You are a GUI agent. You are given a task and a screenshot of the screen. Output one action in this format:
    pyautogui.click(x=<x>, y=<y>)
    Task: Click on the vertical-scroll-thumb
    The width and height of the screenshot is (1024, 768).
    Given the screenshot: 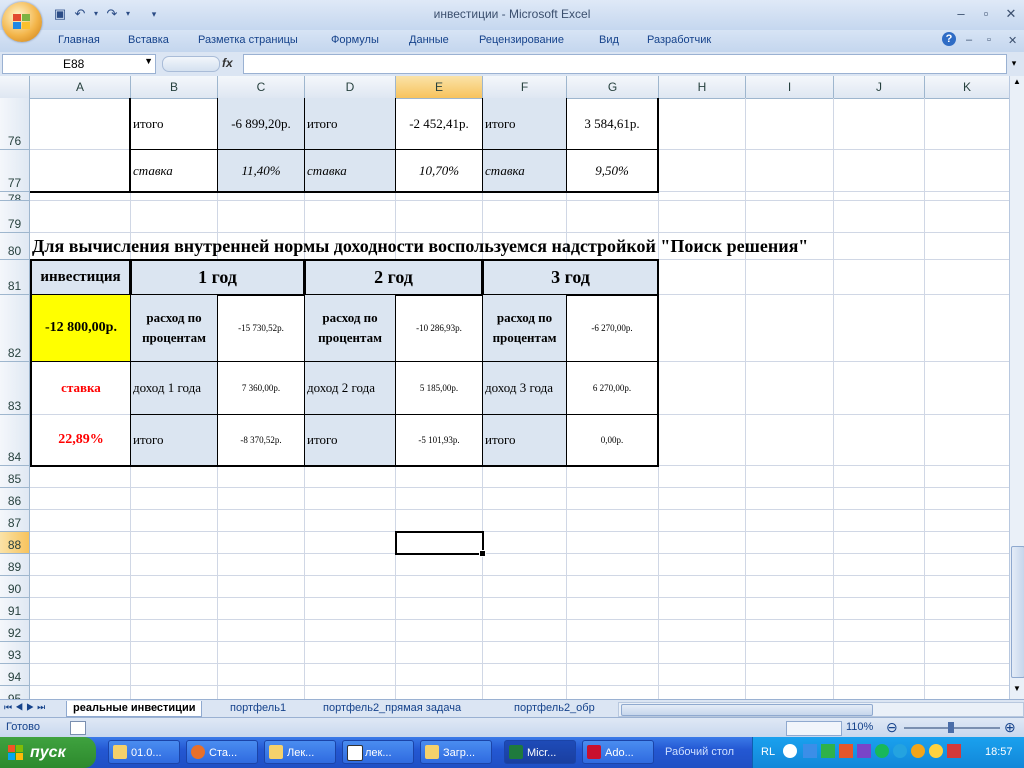 What is the action you would take?
    pyautogui.click(x=1017, y=612)
    